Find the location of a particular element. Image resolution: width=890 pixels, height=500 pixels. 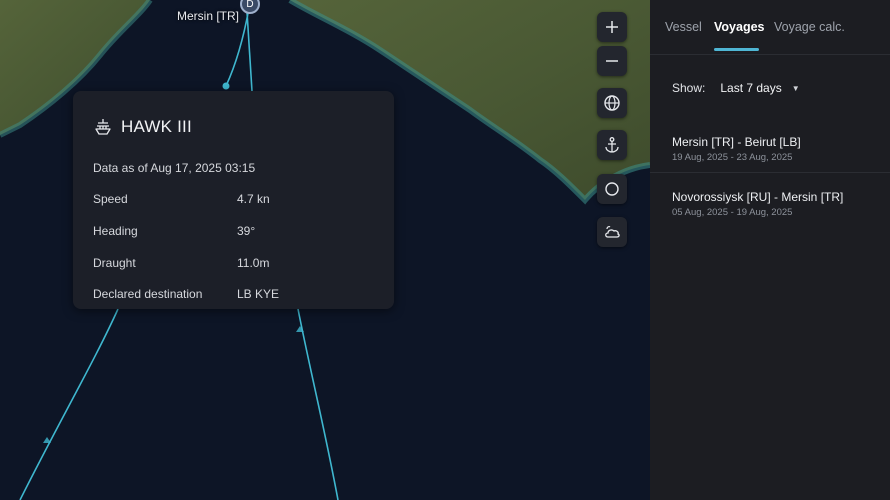

zoom-in-icon is located at coordinates (612, 27).